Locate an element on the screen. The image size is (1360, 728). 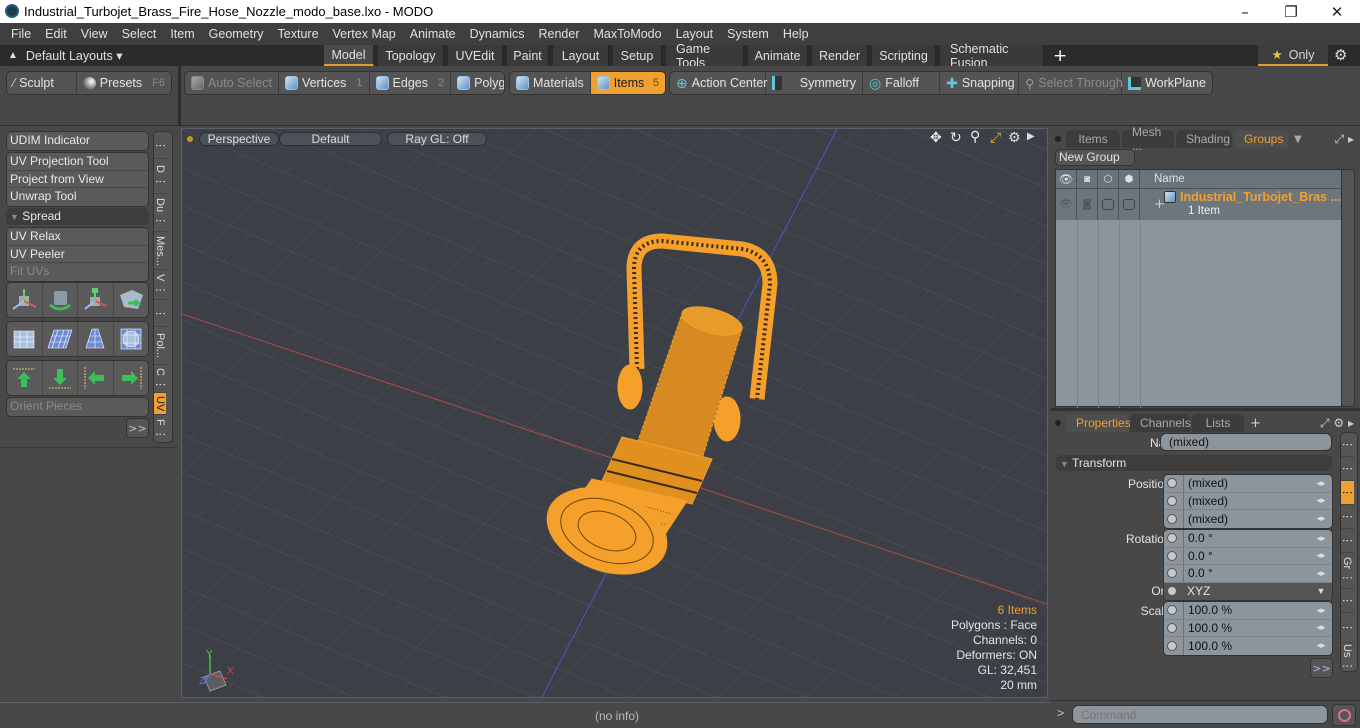
groups-scrollbar is located at coordinates (1348, 288).